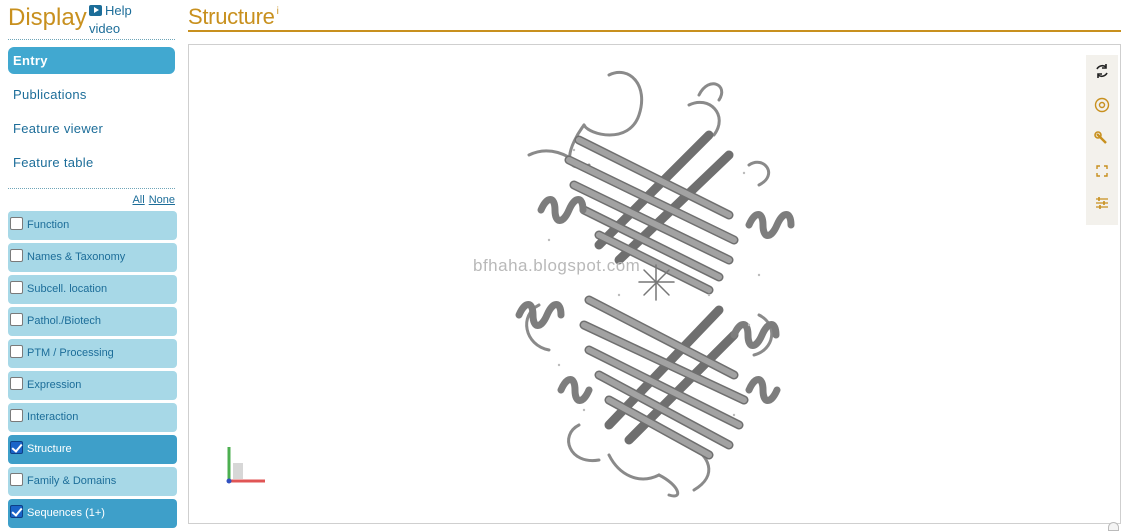  What do you see at coordinates (92, 449) in the screenshot?
I see `section-structure: Structure` at bounding box center [92, 449].